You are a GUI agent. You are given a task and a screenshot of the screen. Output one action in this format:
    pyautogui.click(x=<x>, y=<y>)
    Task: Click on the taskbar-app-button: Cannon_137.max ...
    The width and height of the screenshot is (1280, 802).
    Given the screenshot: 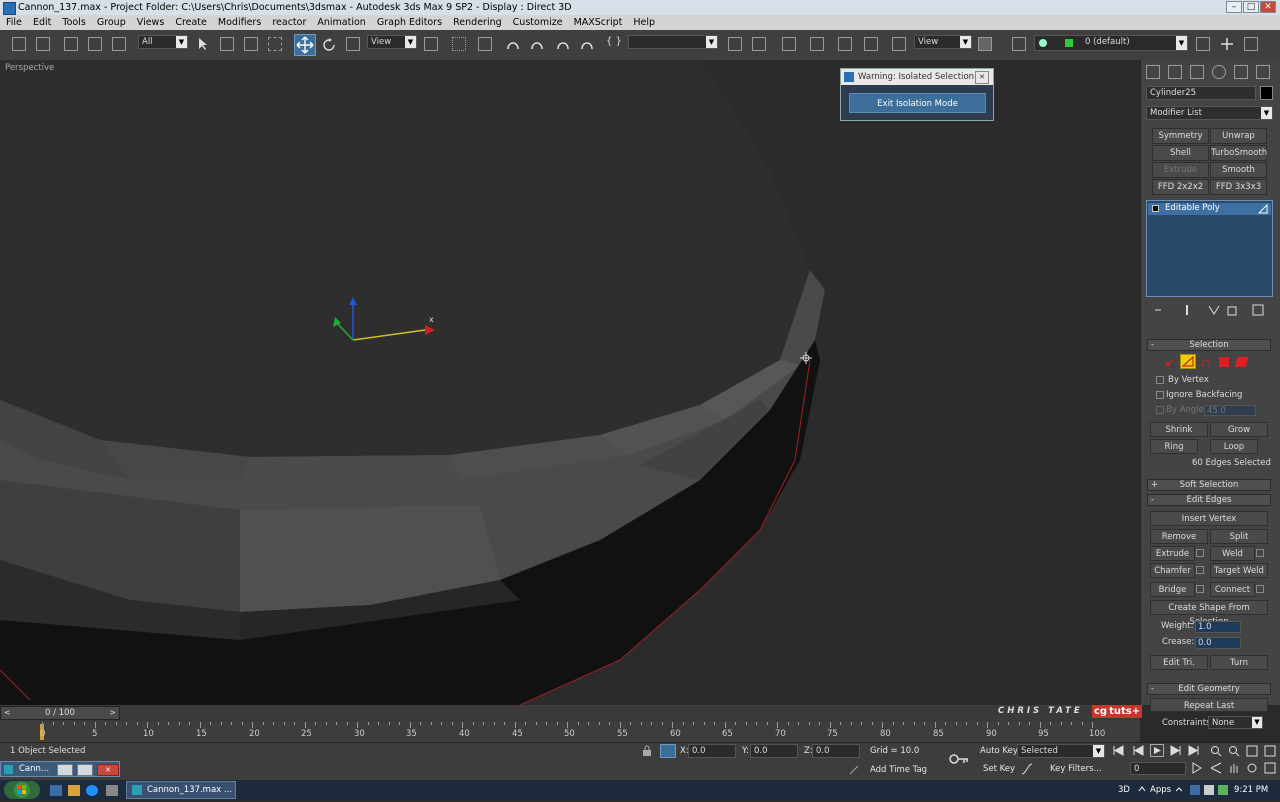 What is the action you would take?
    pyautogui.click(x=181, y=790)
    